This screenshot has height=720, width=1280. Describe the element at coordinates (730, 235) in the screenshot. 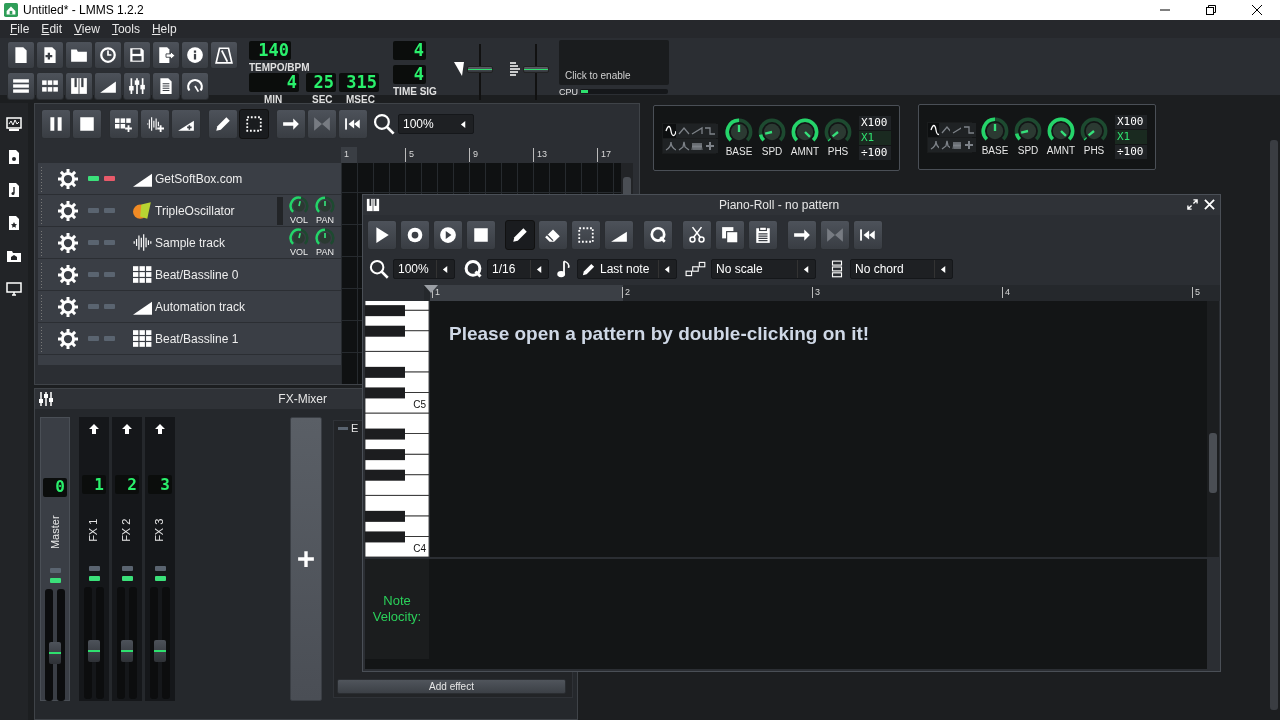

I see `copy-button` at that location.